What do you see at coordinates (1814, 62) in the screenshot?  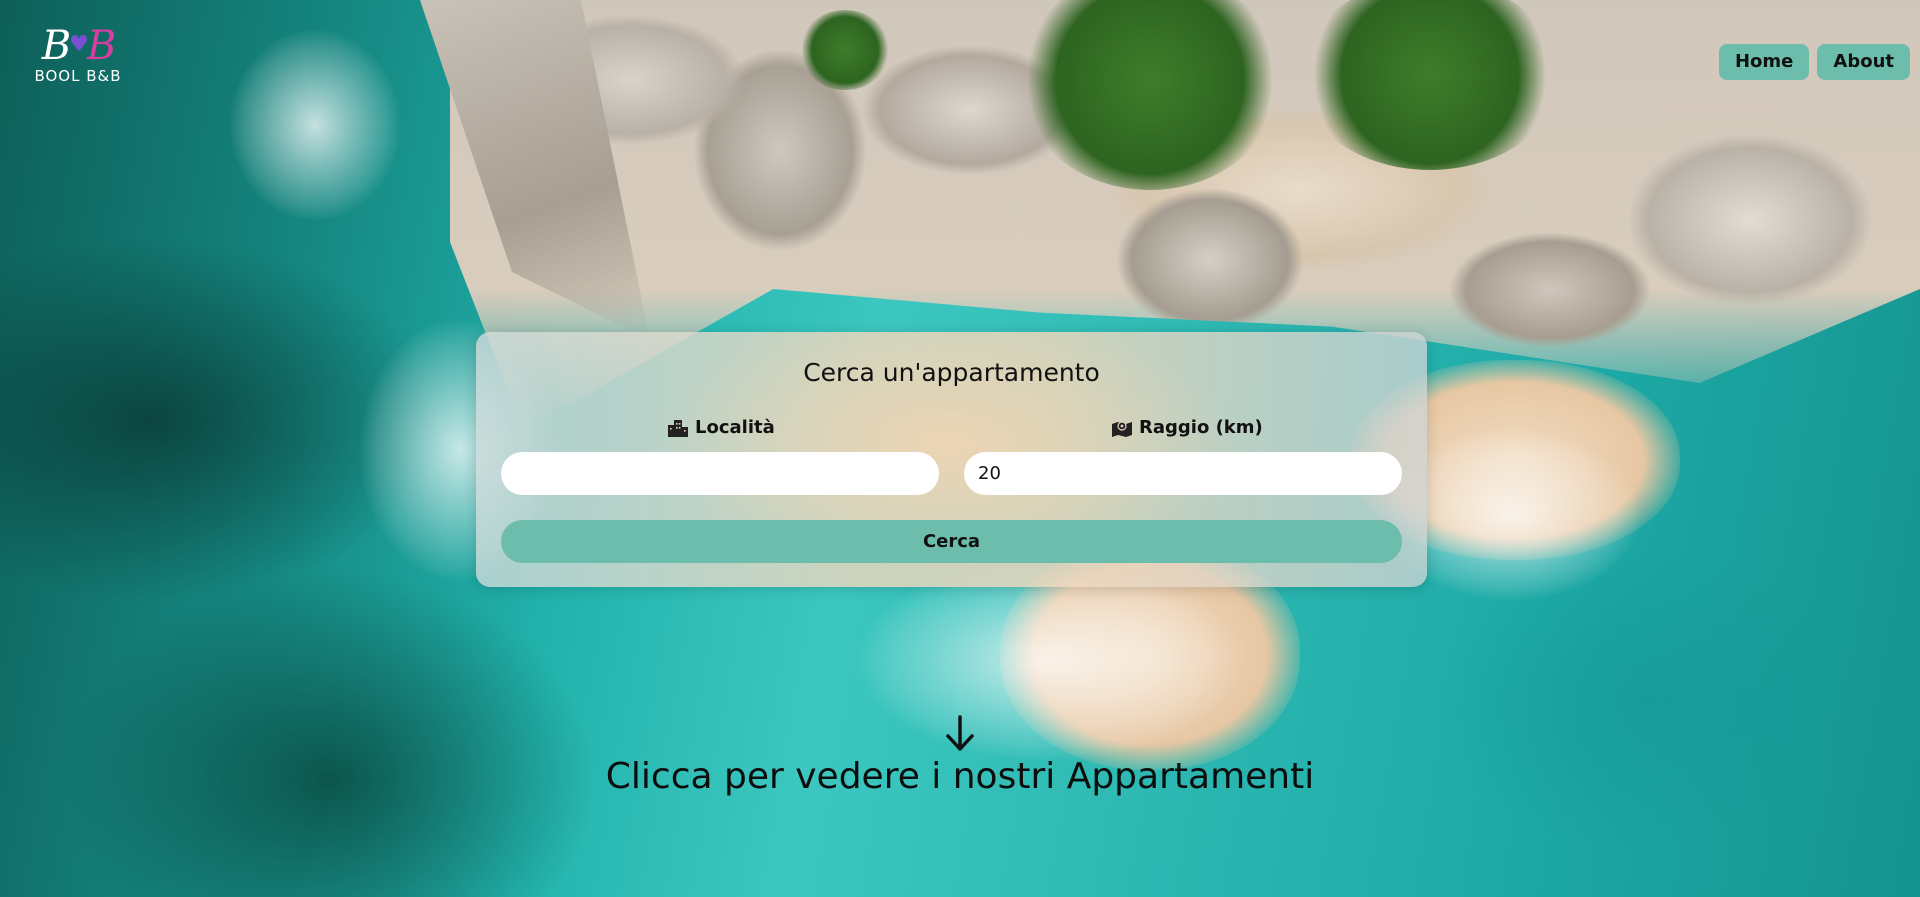 I see `top-nav: Home About` at bounding box center [1814, 62].